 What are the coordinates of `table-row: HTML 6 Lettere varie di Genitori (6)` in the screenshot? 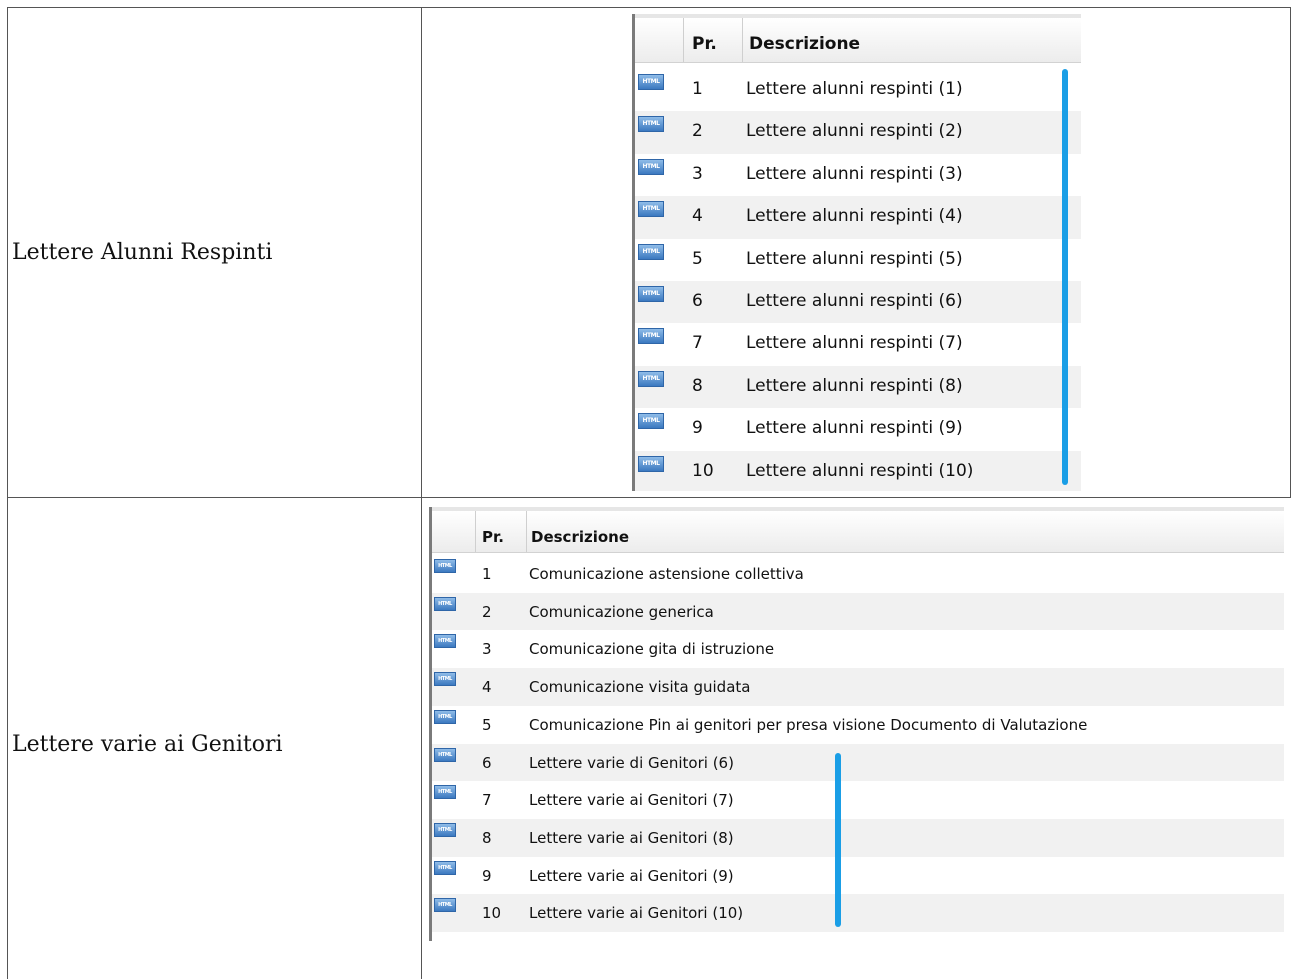 It's located at (858, 762).